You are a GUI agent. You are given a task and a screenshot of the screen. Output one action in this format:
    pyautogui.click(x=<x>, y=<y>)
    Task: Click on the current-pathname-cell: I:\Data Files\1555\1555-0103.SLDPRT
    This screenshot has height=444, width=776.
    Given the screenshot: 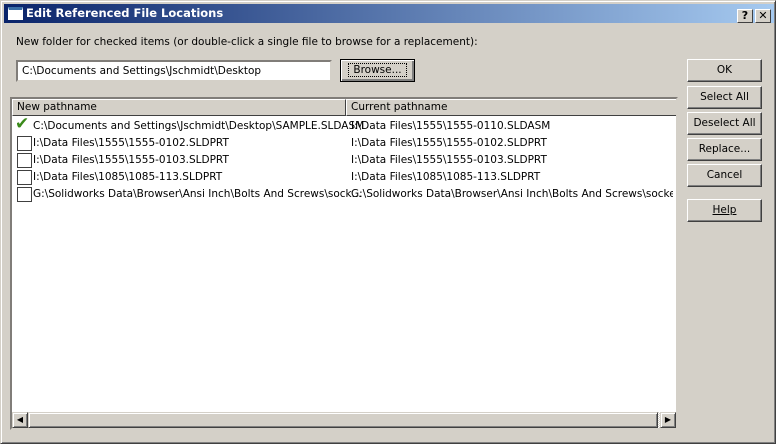 What is the action you would take?
    pyautogui.click(x=449, y=160)
    